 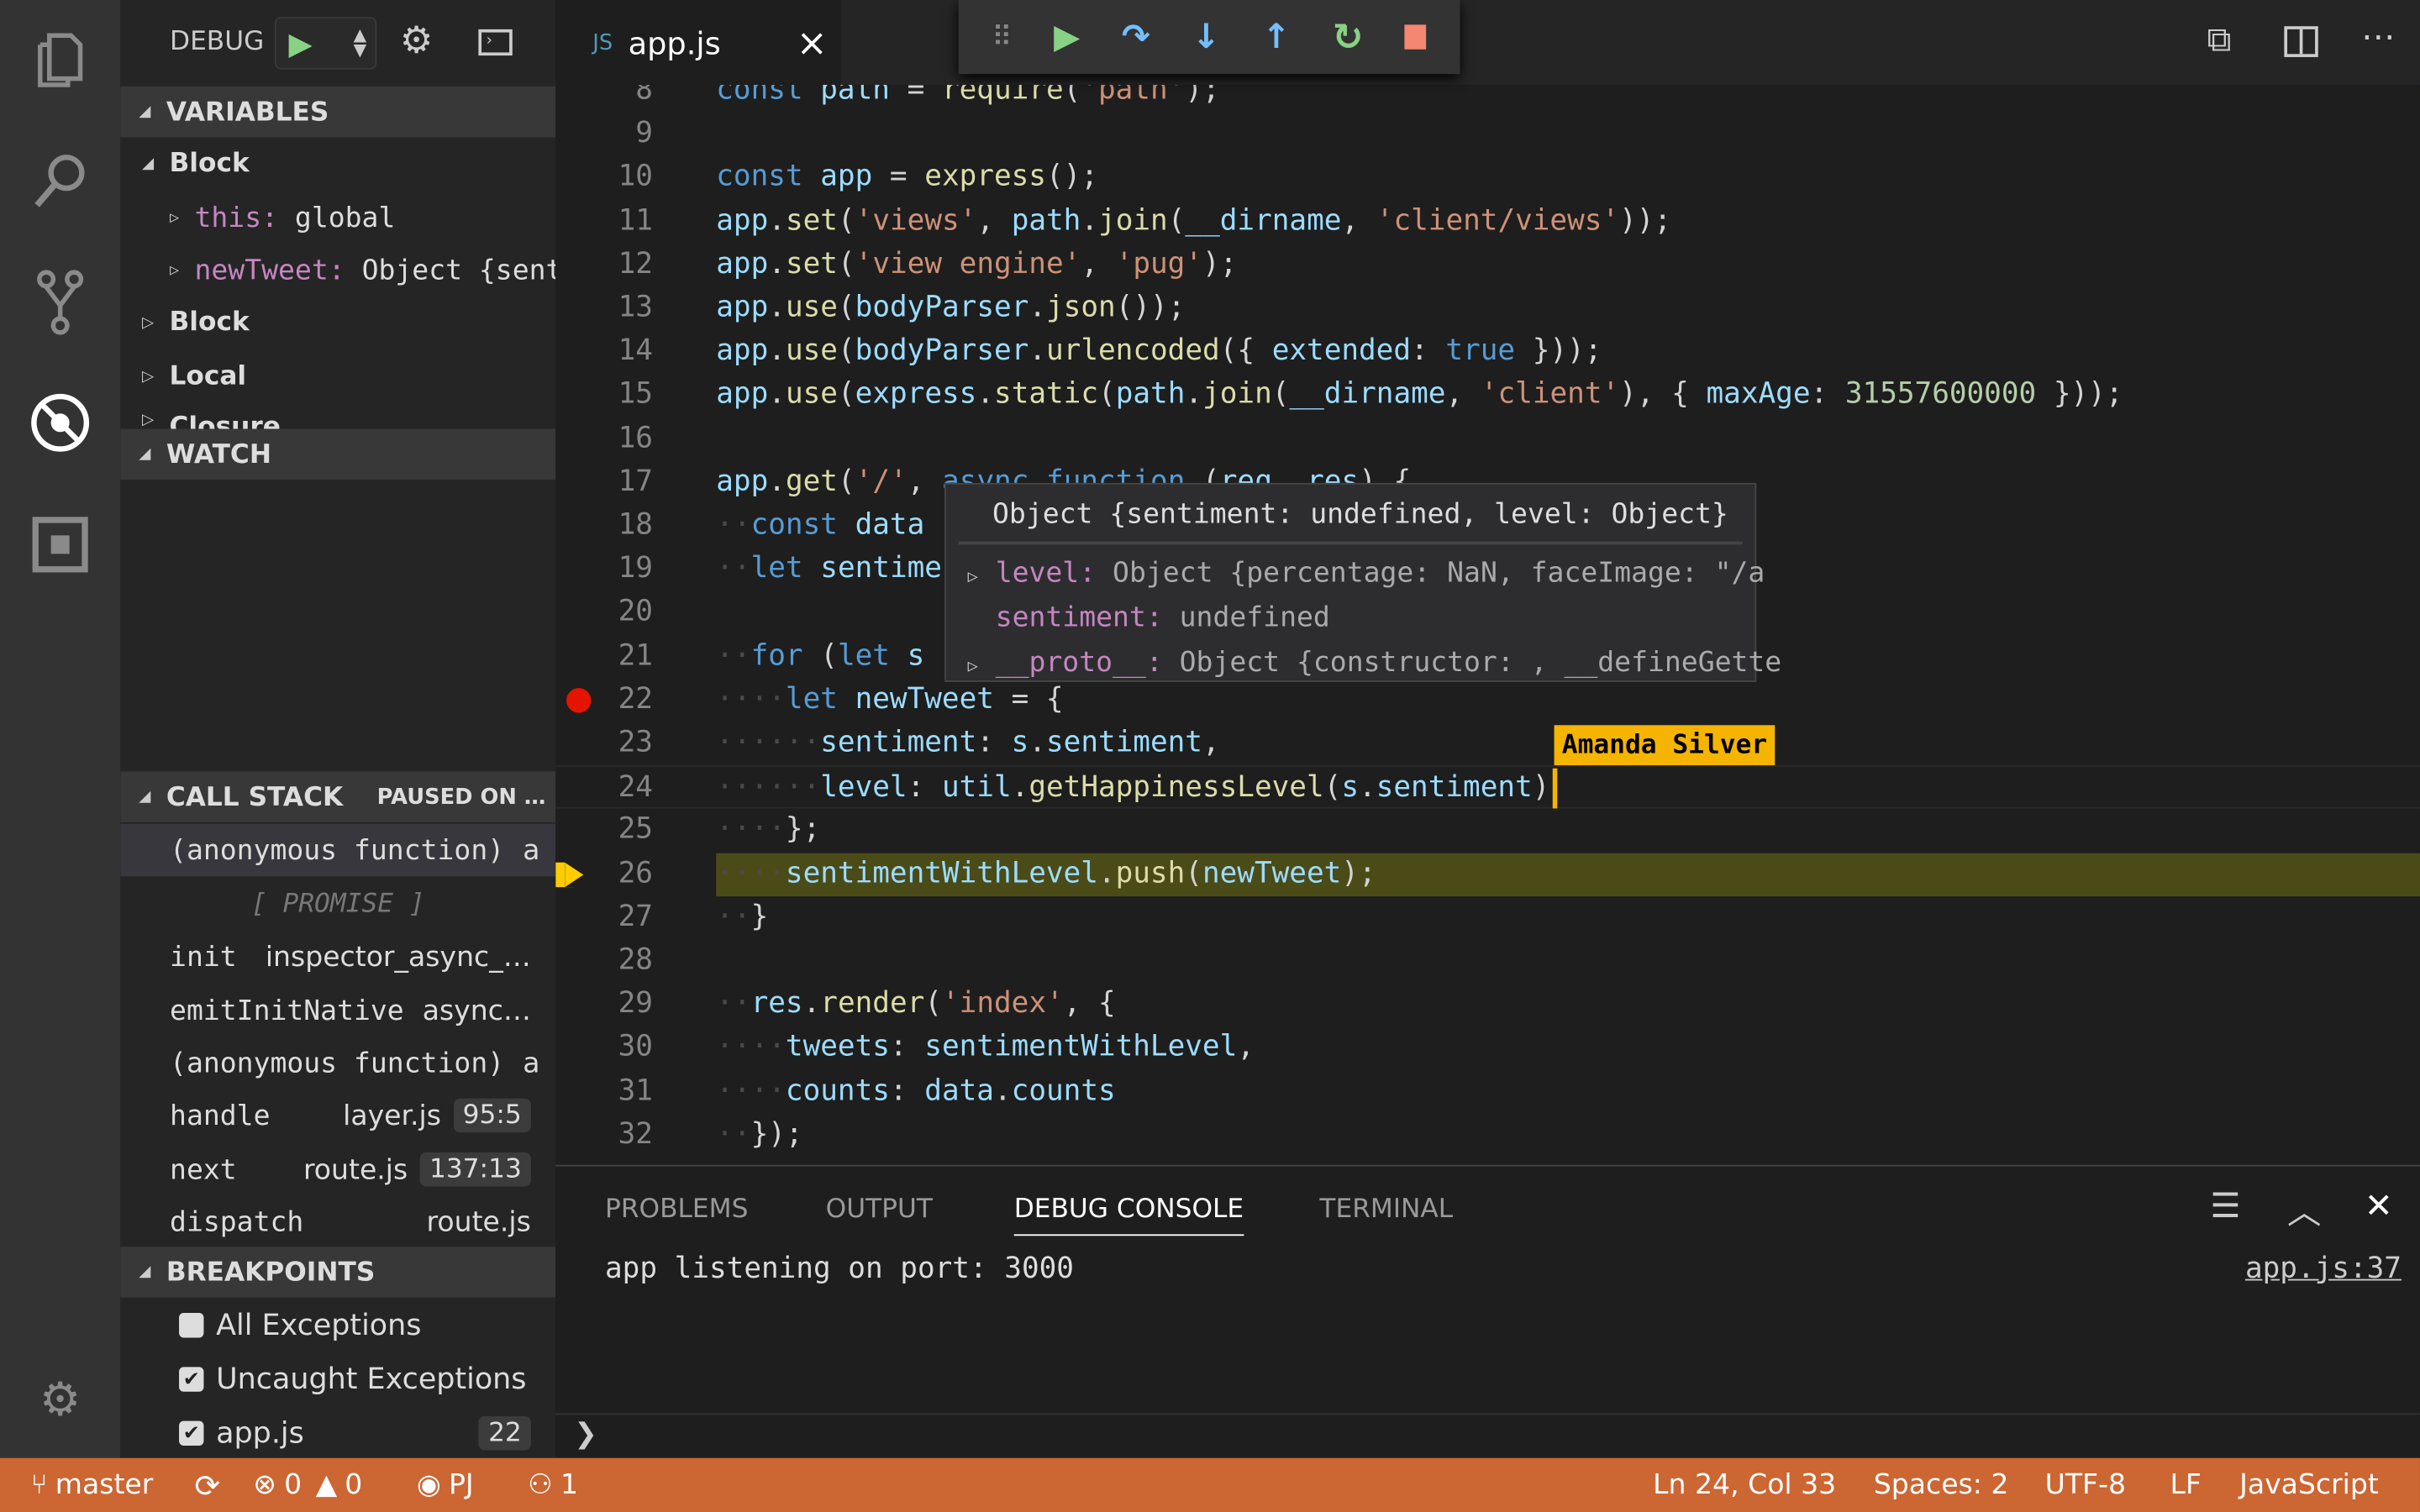 What do you see at coordinates (337, 416) in the screenshot?
I see `scope-closure: ▷ Closure` at bounding box center [337, 416].